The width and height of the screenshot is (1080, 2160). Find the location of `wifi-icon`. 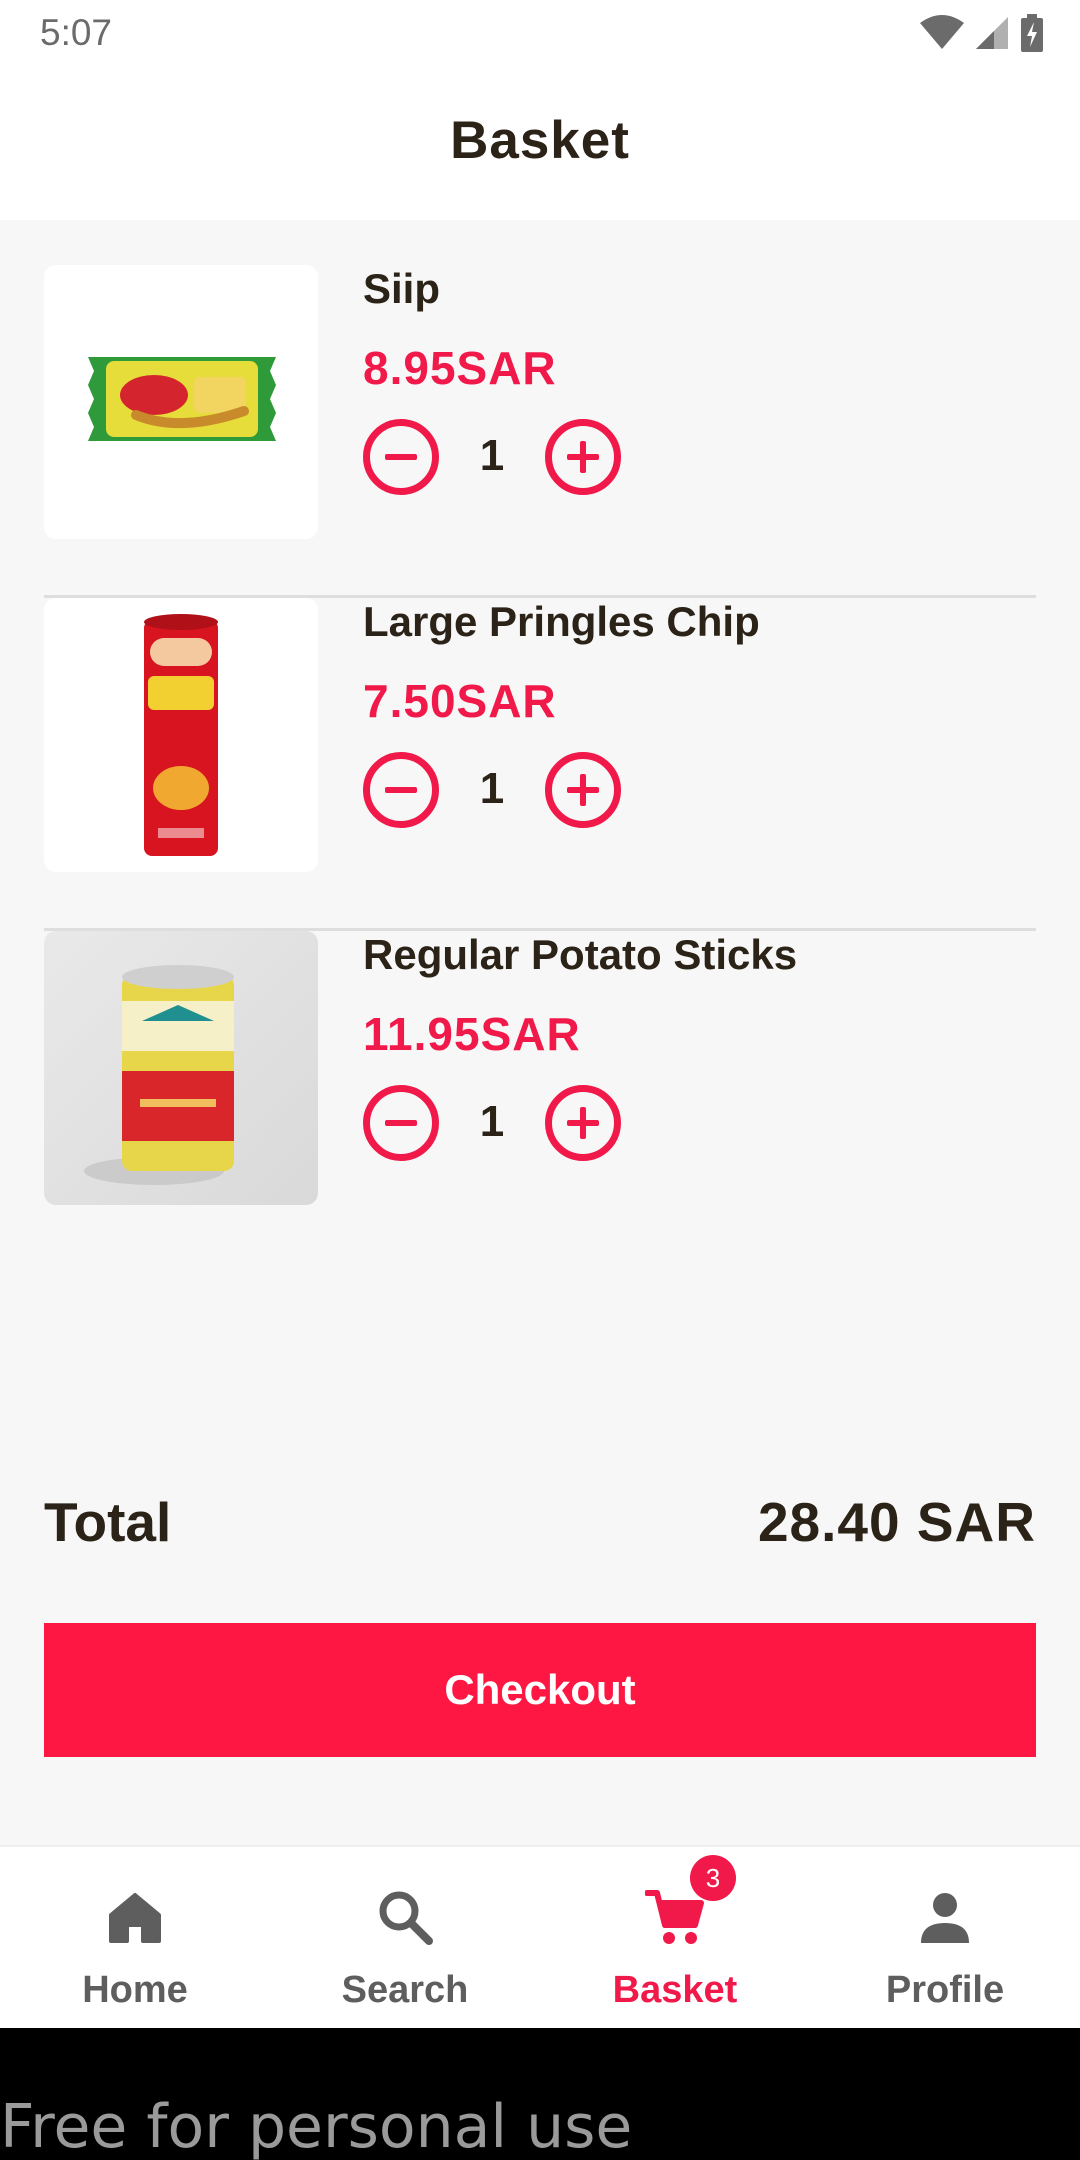

wifi-icon is located at coordinates (942, 32).